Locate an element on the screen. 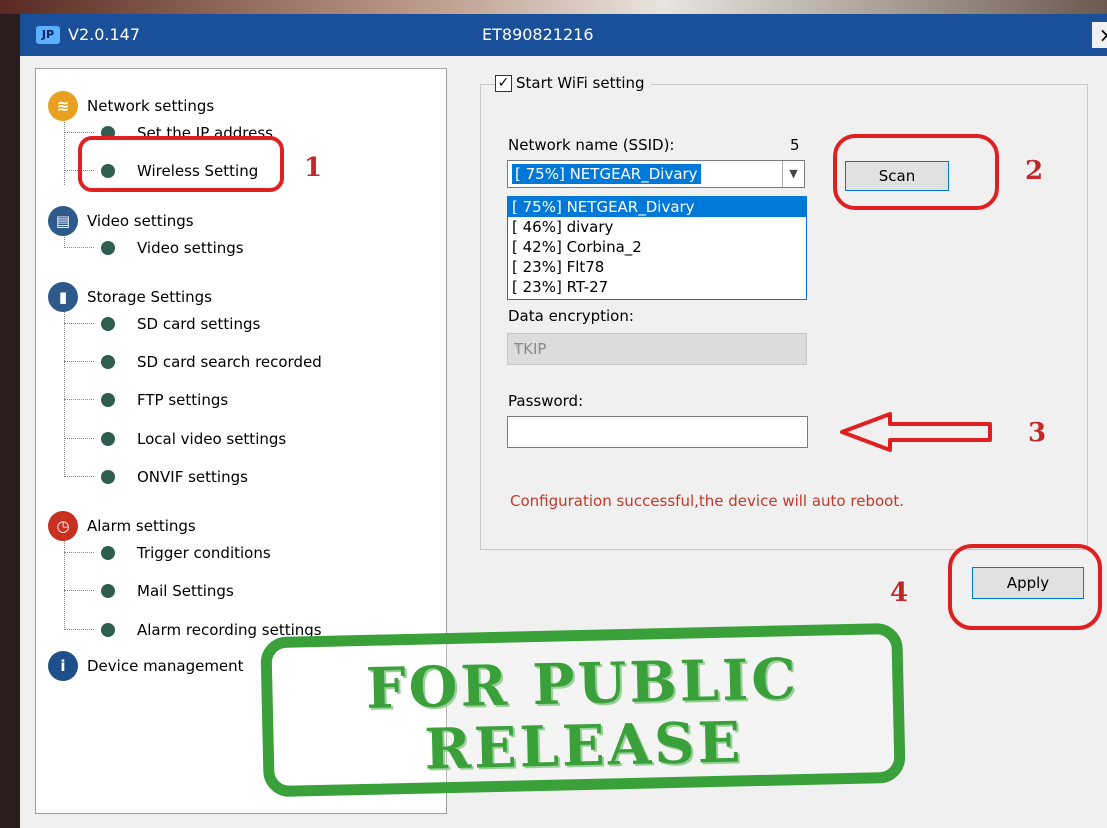  tree-item-onvif-settings: ONVIF settings is located at coordinates (174, 477).